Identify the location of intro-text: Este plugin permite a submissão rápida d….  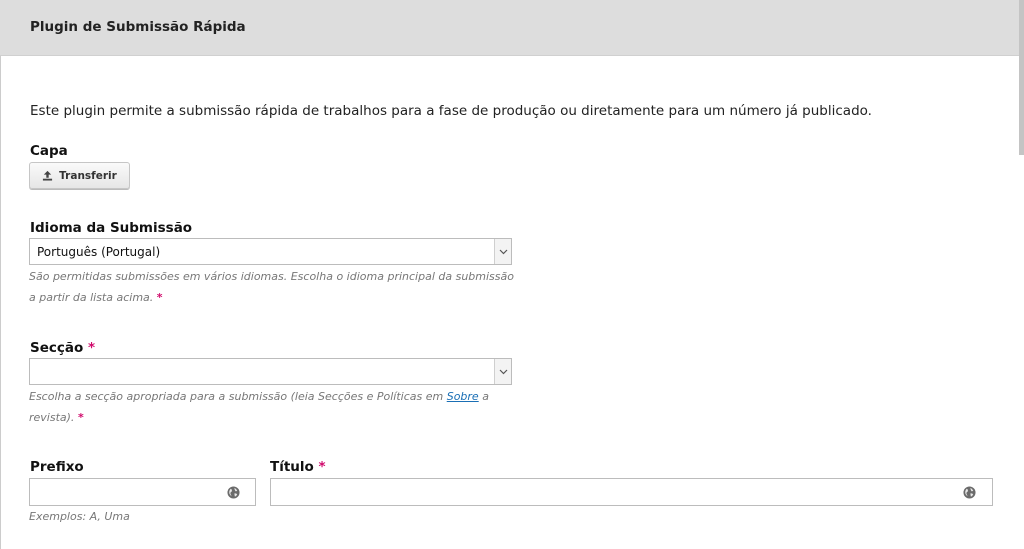
(451, 111).